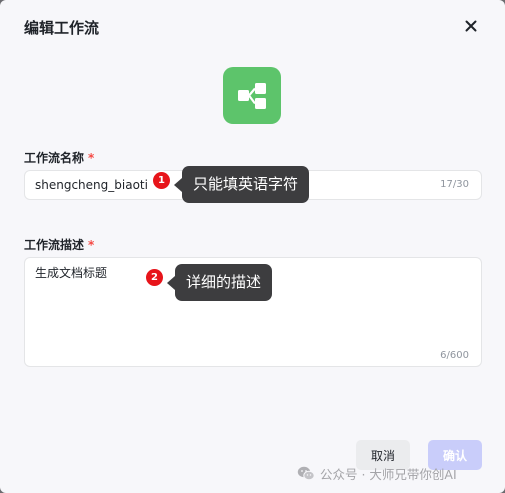 This screenshot has height=493, width=505. I want to click on close-icon, so click(471, 26).